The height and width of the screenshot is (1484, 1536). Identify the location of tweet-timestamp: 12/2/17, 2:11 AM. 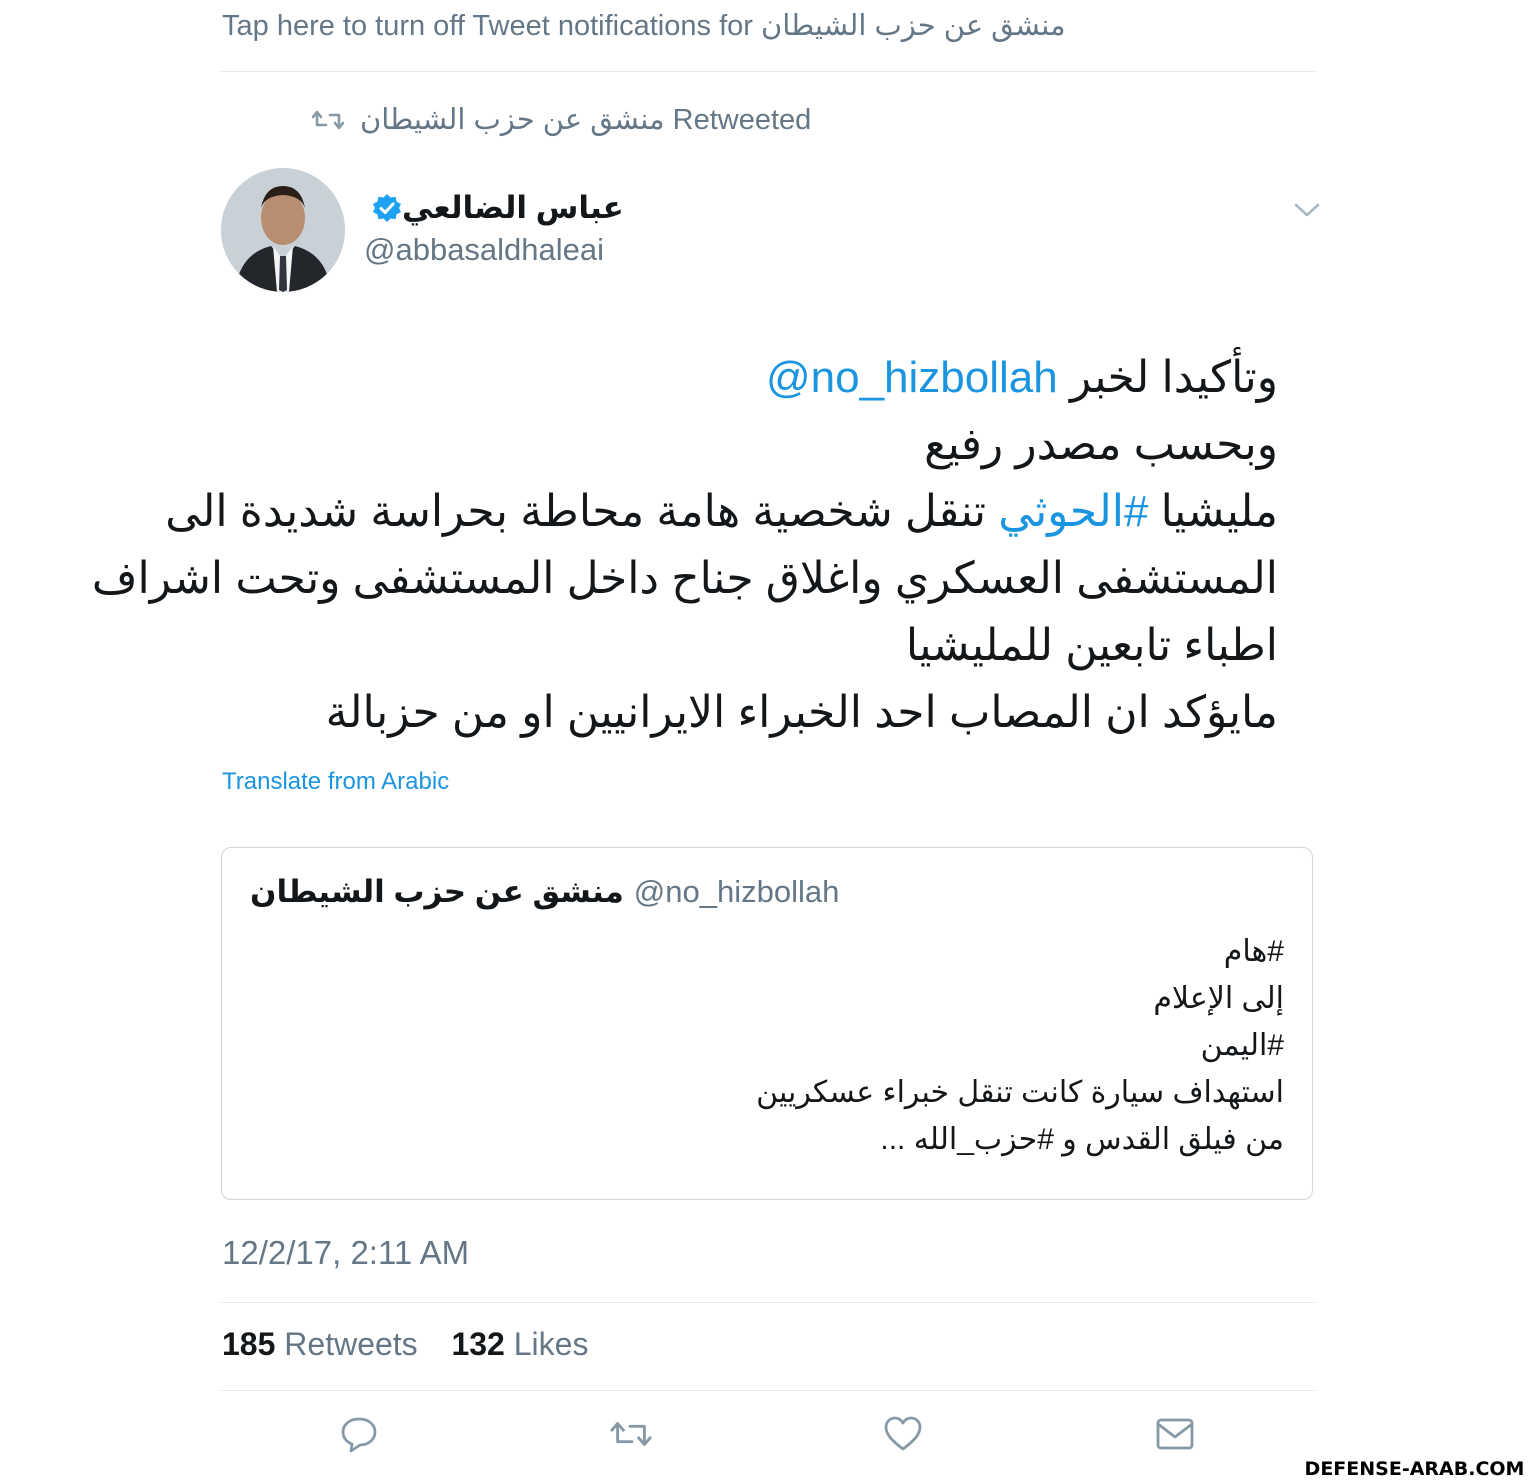
(346, 1252).